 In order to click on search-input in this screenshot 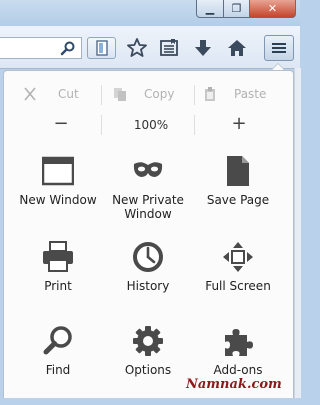, I will do `click(41, 48)`.